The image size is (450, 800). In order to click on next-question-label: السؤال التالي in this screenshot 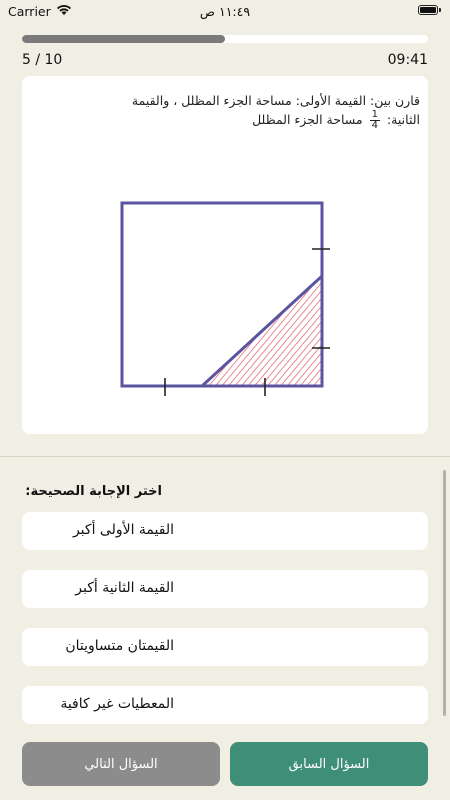, I will do `click(121, 764)`.